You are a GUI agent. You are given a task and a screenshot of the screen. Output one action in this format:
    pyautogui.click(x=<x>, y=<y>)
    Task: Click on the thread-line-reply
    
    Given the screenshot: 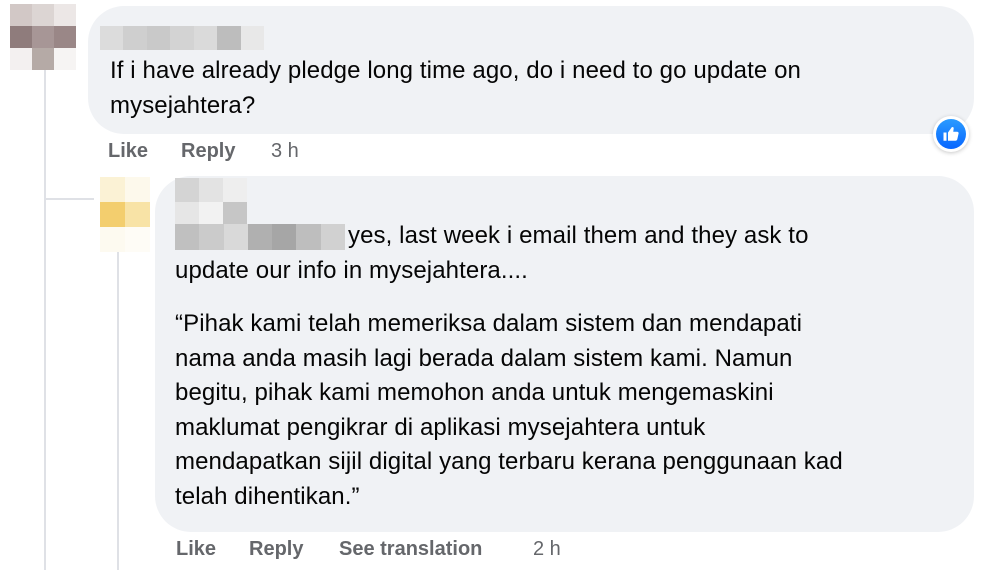 What is the action you would take?
    pyautogui.click(x=118, y=399)
    